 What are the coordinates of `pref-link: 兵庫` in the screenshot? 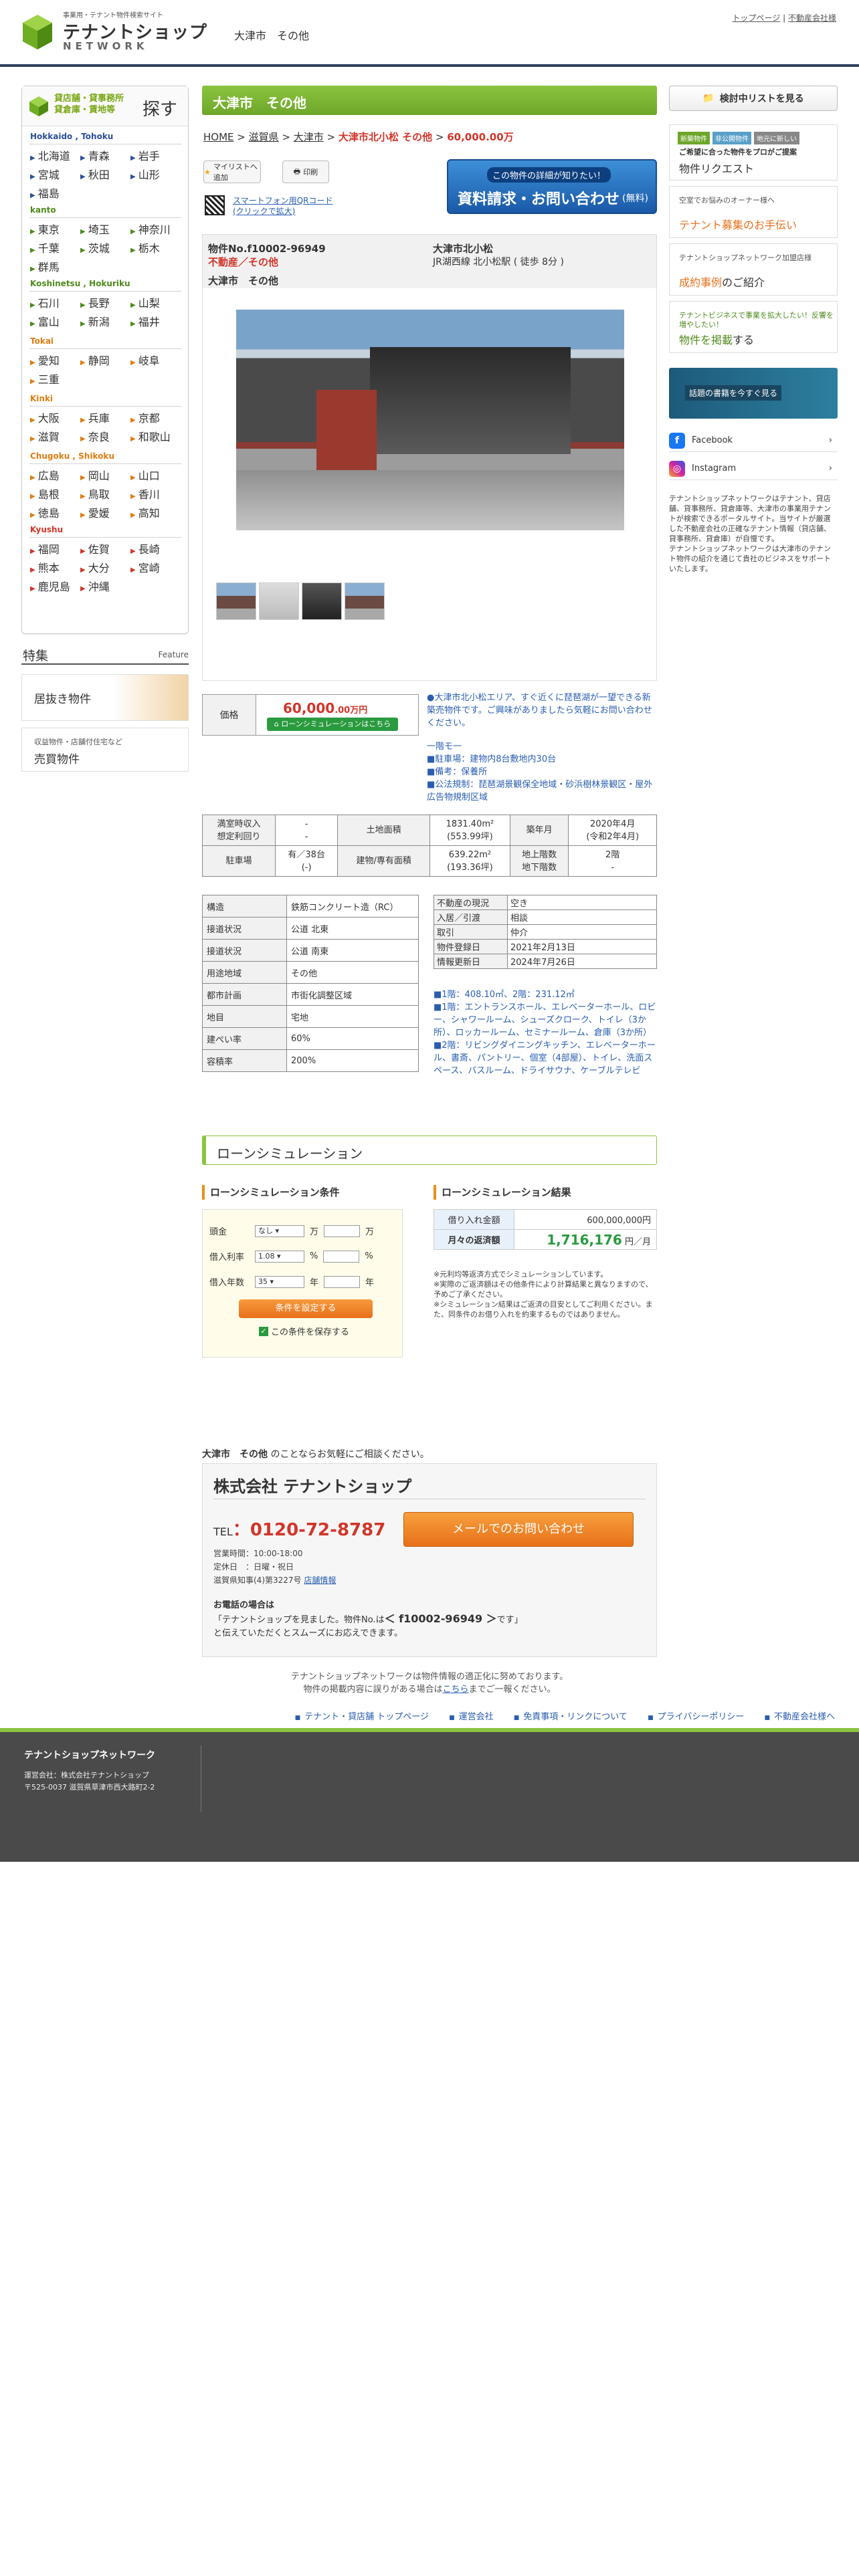 It's located at (105, 417).